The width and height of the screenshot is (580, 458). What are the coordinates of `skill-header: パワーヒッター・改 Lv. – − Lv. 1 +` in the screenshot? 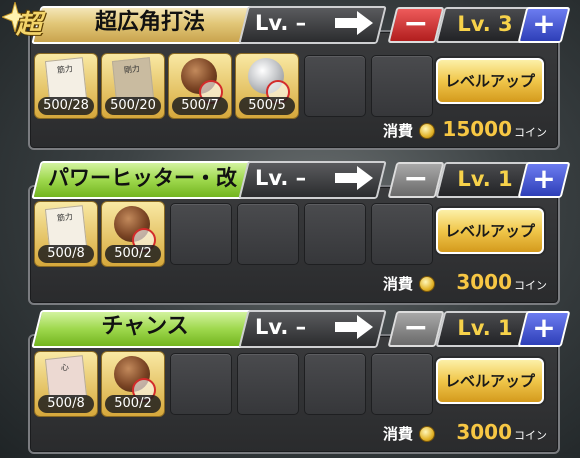 It's located at (290, 177).